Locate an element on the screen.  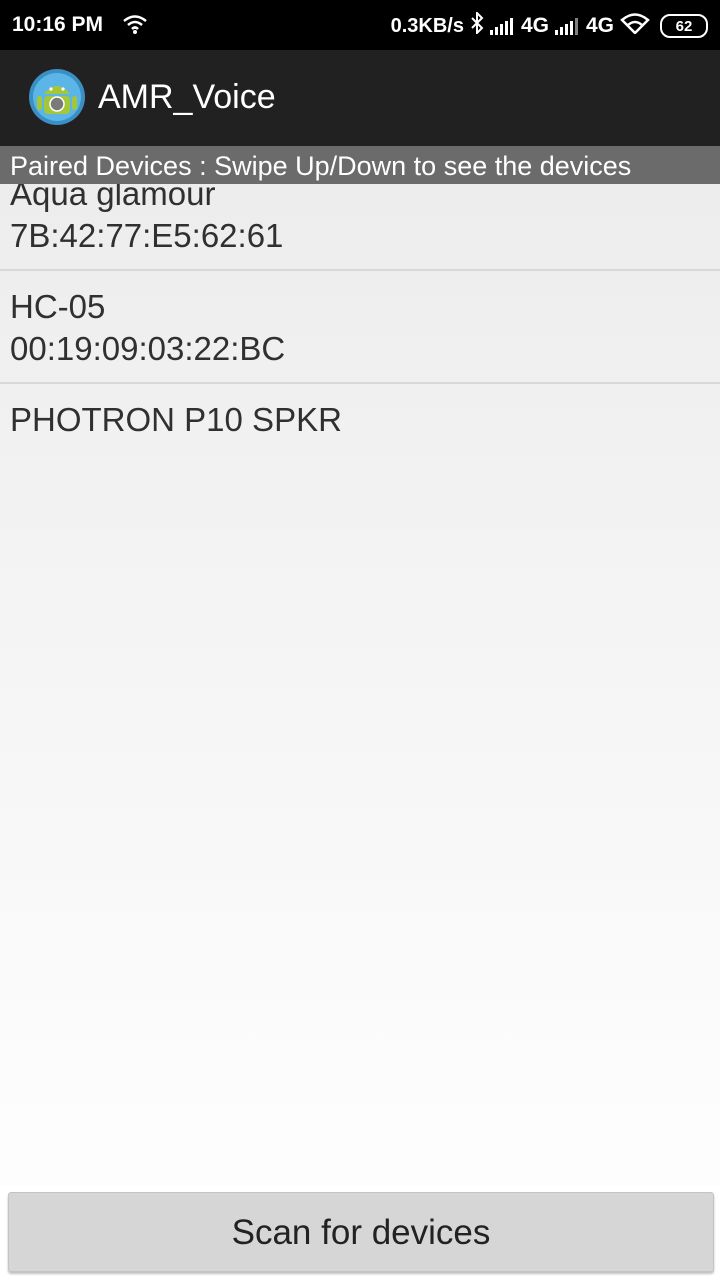
battery-icon: 62 is located at coordinates (684, 26).